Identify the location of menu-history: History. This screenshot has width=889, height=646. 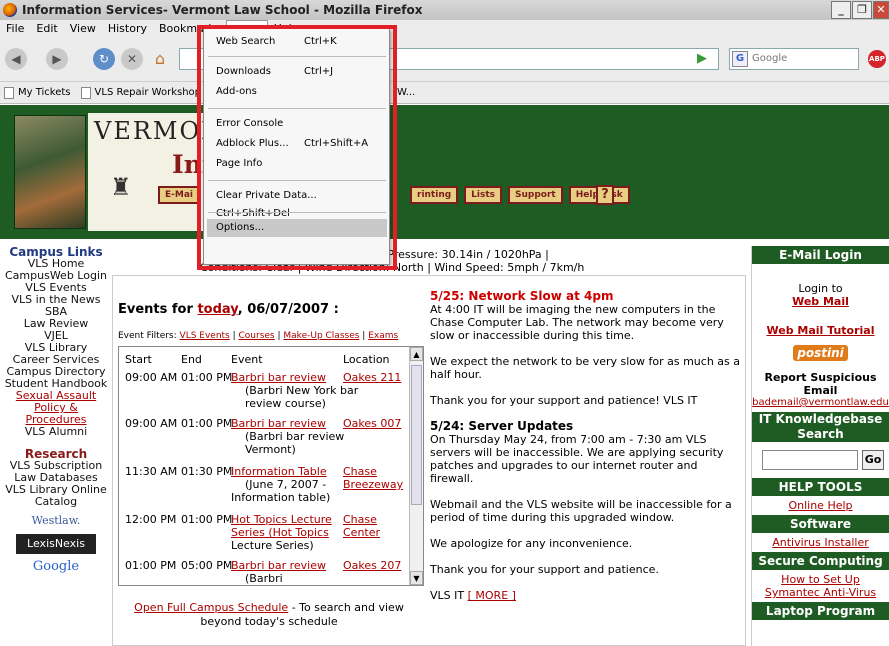
(127, 29).